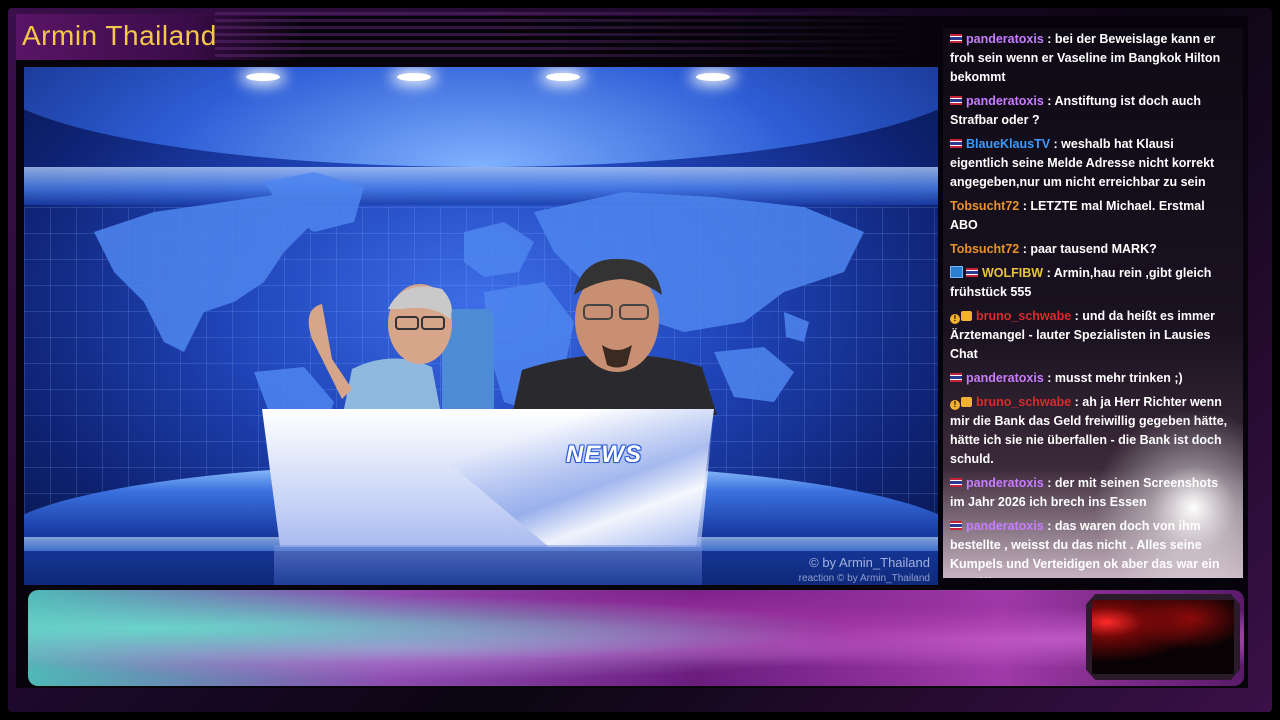 The width and height of the screenshot is (1280, 720). Describe the element at coordinates (119, 35) in the screenshot. I see `channel-title: Armin Thailand` at that location.